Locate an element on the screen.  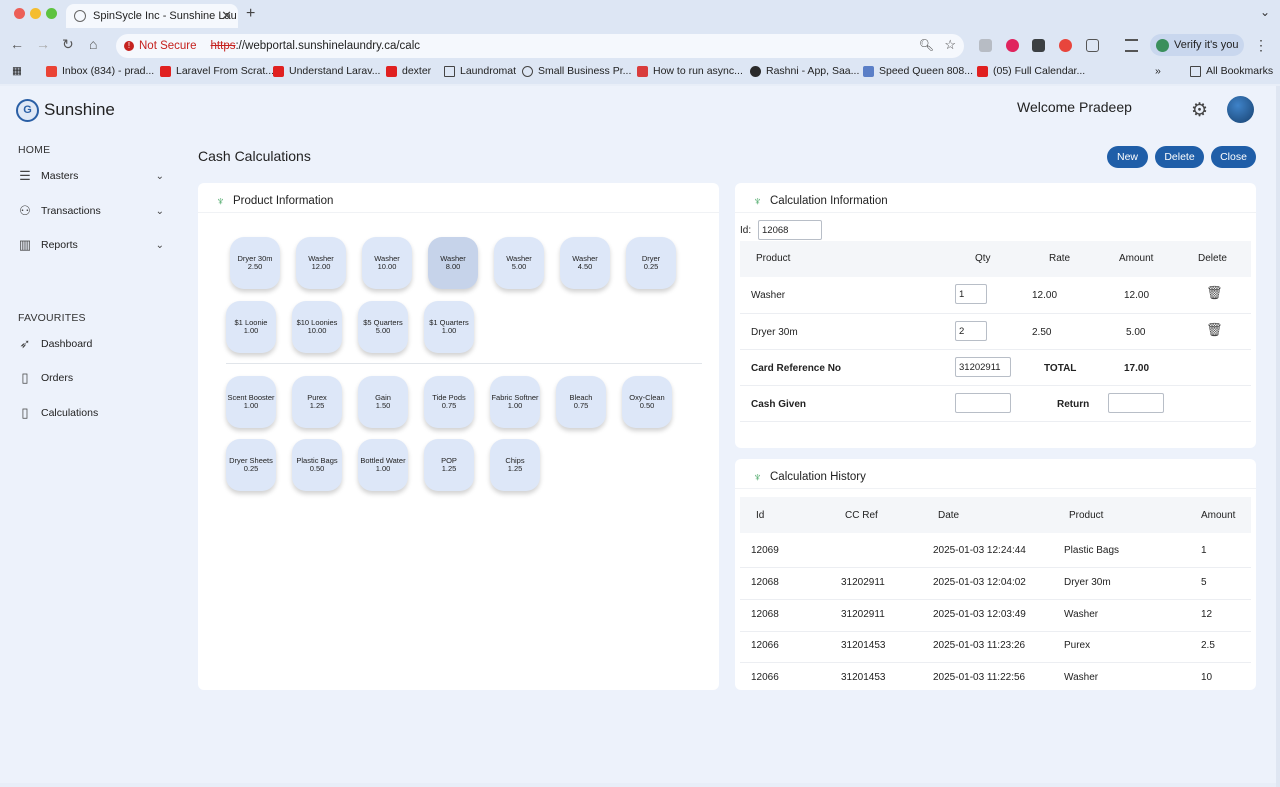
zoom-icon: 🔍︎ is located at coordinates (926, 45).